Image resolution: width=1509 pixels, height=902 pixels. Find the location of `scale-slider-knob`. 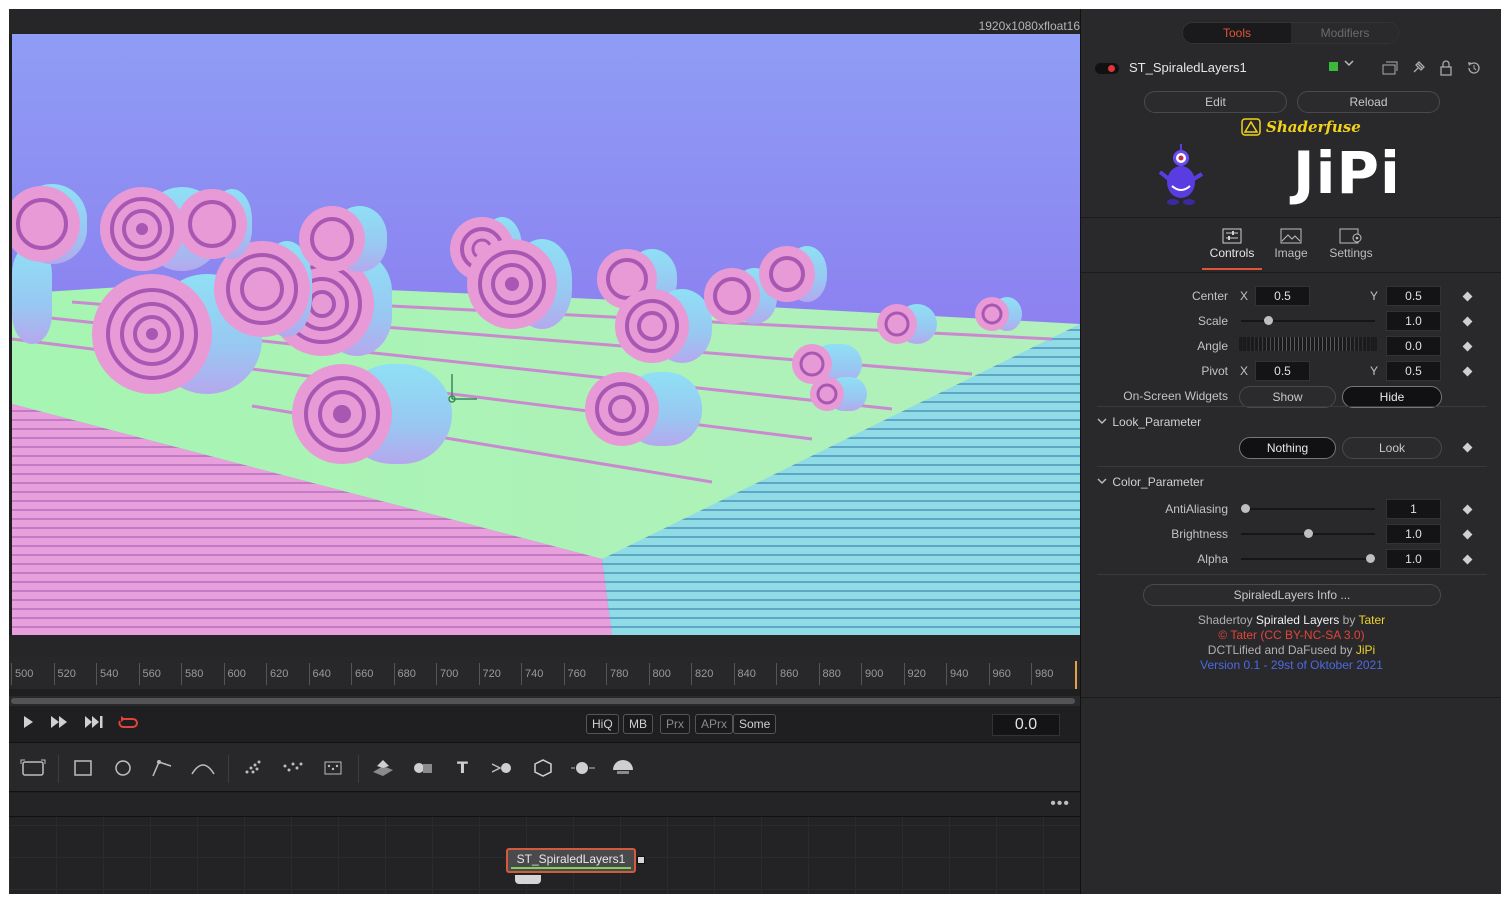

scale-slider-knob is located at coordinates (1268, 320).